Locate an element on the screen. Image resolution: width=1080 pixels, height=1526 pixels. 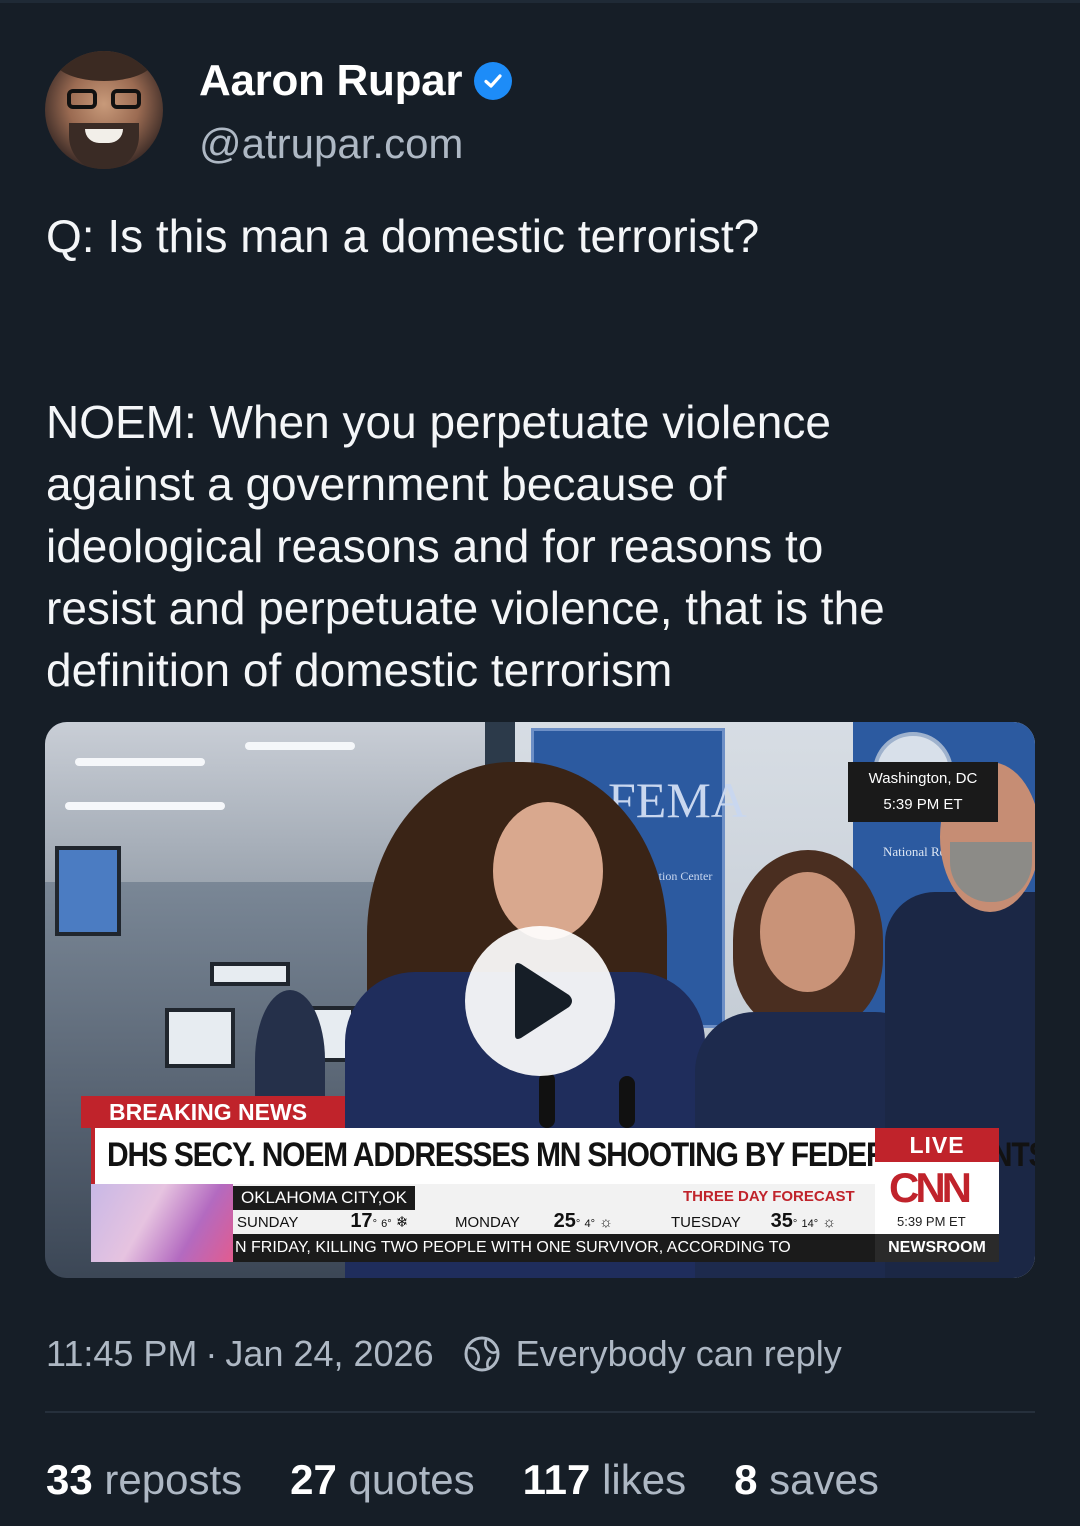
weather-day-name: SUNDAY is located at coordinates (268, 1222).